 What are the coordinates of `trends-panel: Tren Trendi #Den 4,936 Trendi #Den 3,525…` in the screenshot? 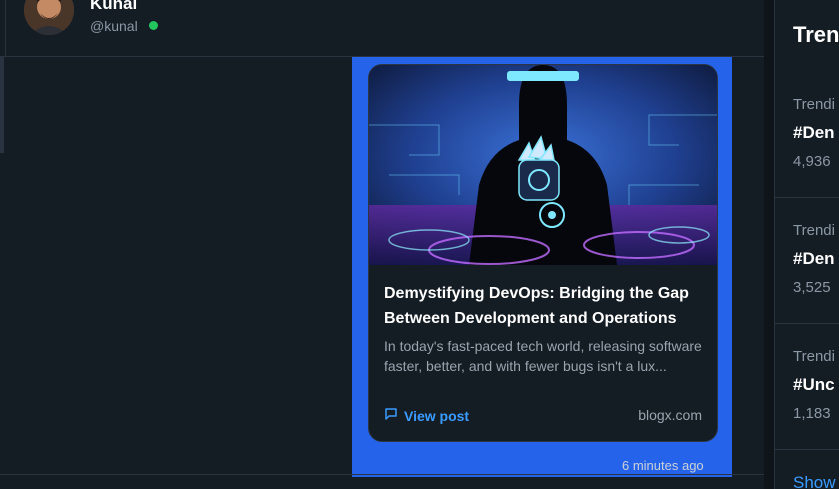 It's located at (806, 244).